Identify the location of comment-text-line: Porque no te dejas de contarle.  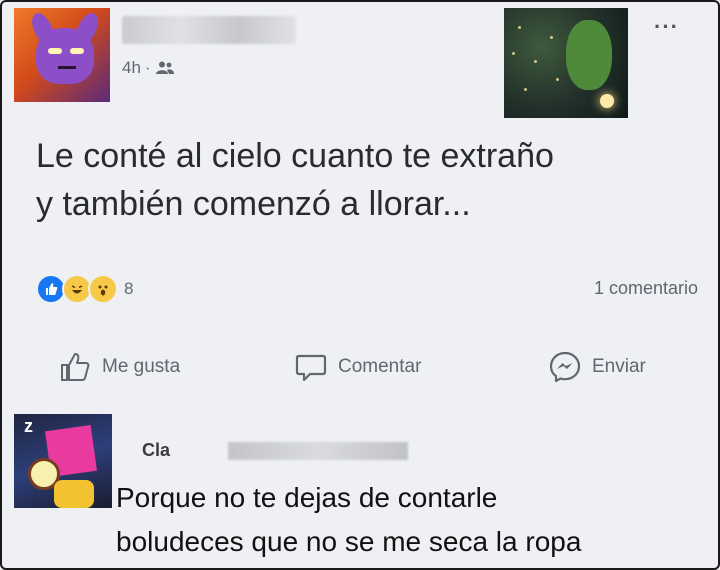
(307, 497).